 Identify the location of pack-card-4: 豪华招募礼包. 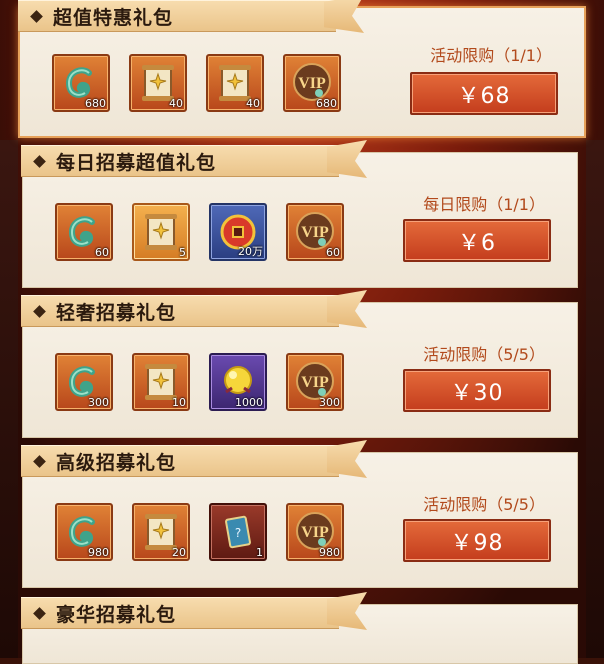
(299, 630).